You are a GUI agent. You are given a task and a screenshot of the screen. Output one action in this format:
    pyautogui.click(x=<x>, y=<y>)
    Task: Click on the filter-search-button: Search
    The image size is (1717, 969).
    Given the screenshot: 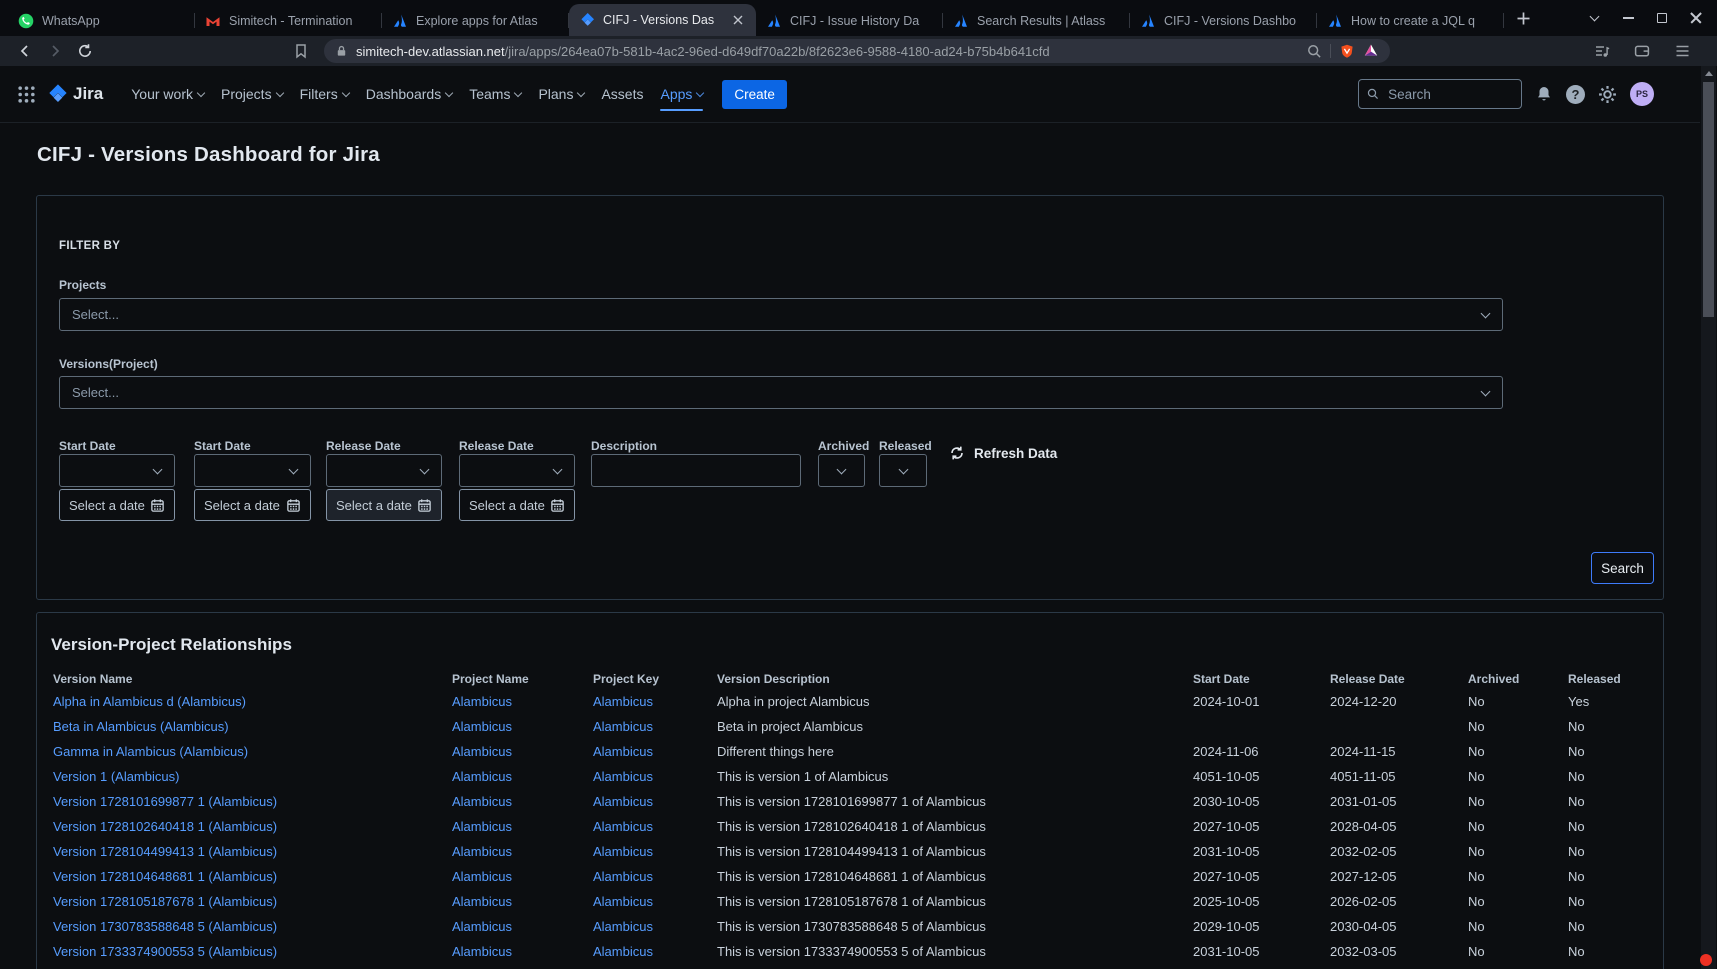 What is the action you would take?
    pyautogui.click(x=1622, y=568)
    